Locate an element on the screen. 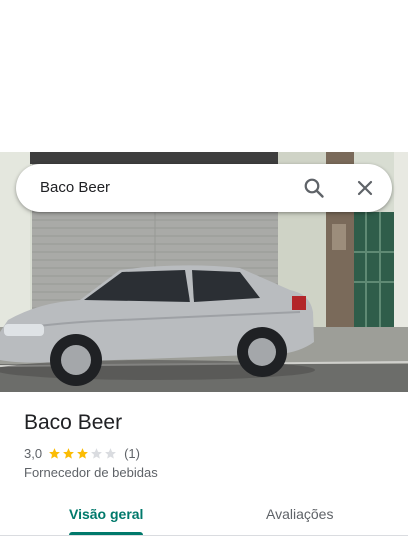 The height and width of the screenshot is (544, 408). tab-reviews: Avaliações is located at coordinates (299, 514).